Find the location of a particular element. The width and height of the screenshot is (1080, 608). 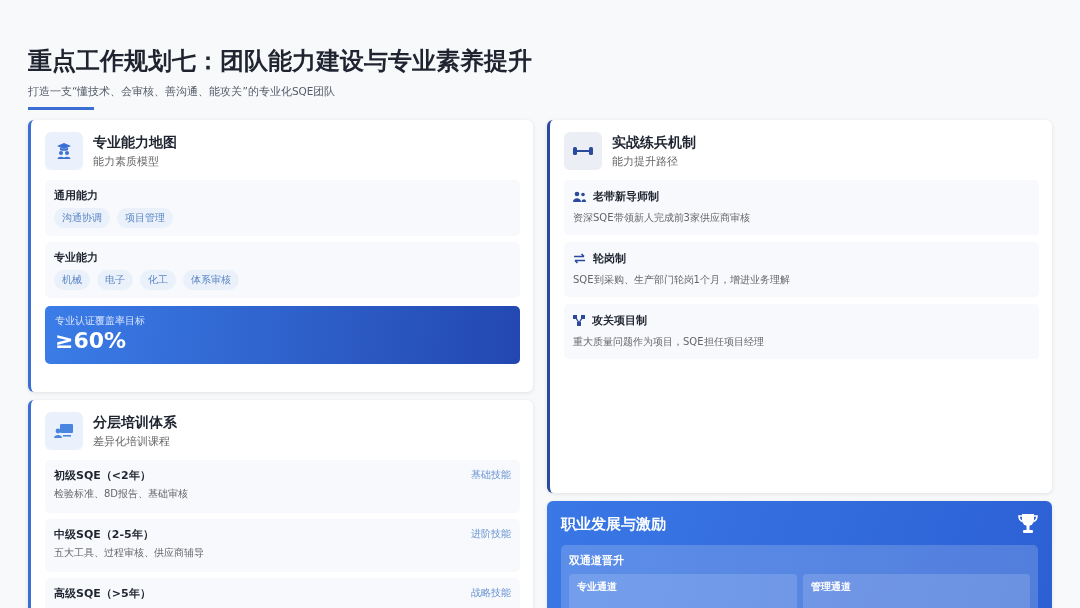

item-description: 重大质量问题作为项目，SQE担任项目经理 is located at coordinates (669, 342).